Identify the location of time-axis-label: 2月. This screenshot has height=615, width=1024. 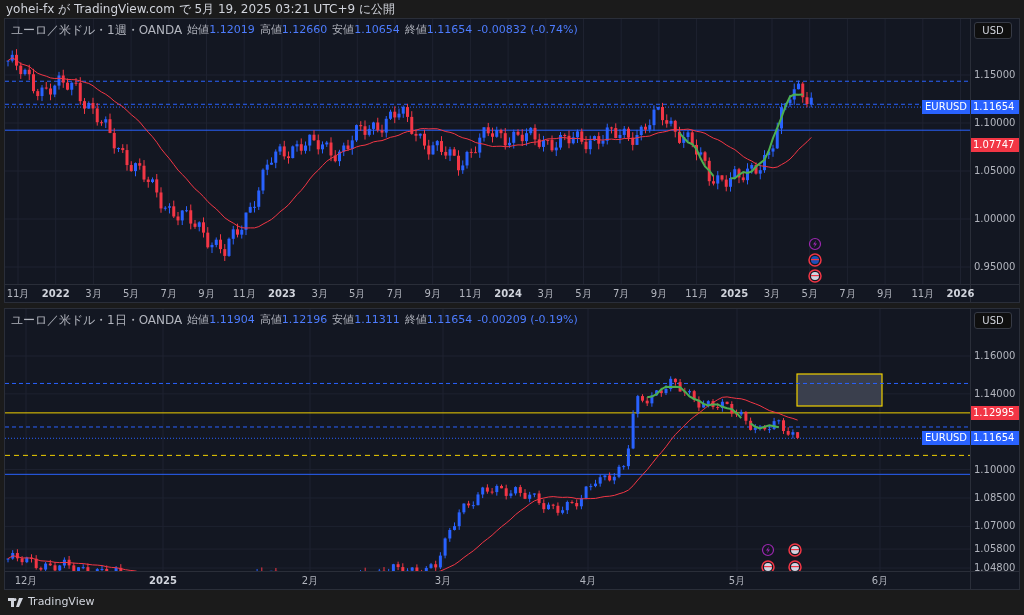
(310, 580).